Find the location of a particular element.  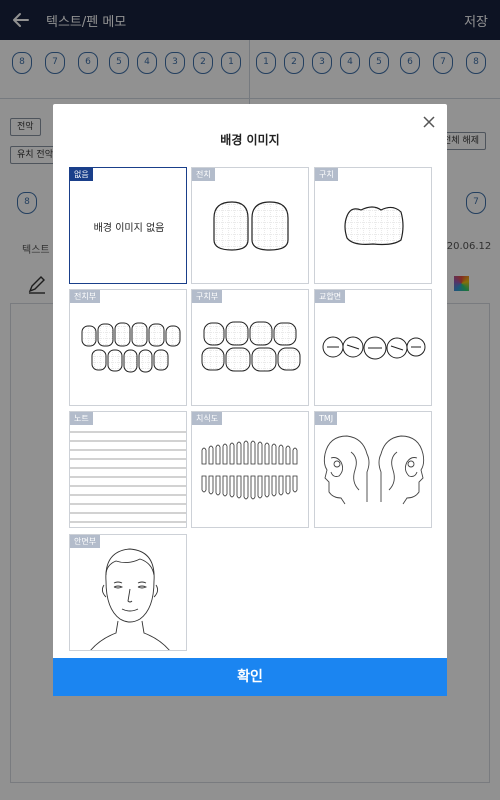

close-icon is located at coordinates (429, 122).